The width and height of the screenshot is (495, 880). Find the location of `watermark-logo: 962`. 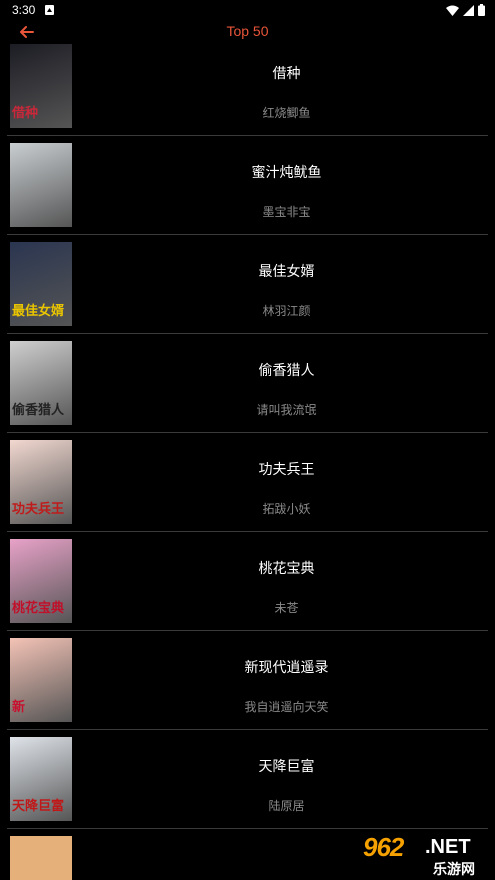

watermark-logo: 962 is located at coordinates (383, 847).